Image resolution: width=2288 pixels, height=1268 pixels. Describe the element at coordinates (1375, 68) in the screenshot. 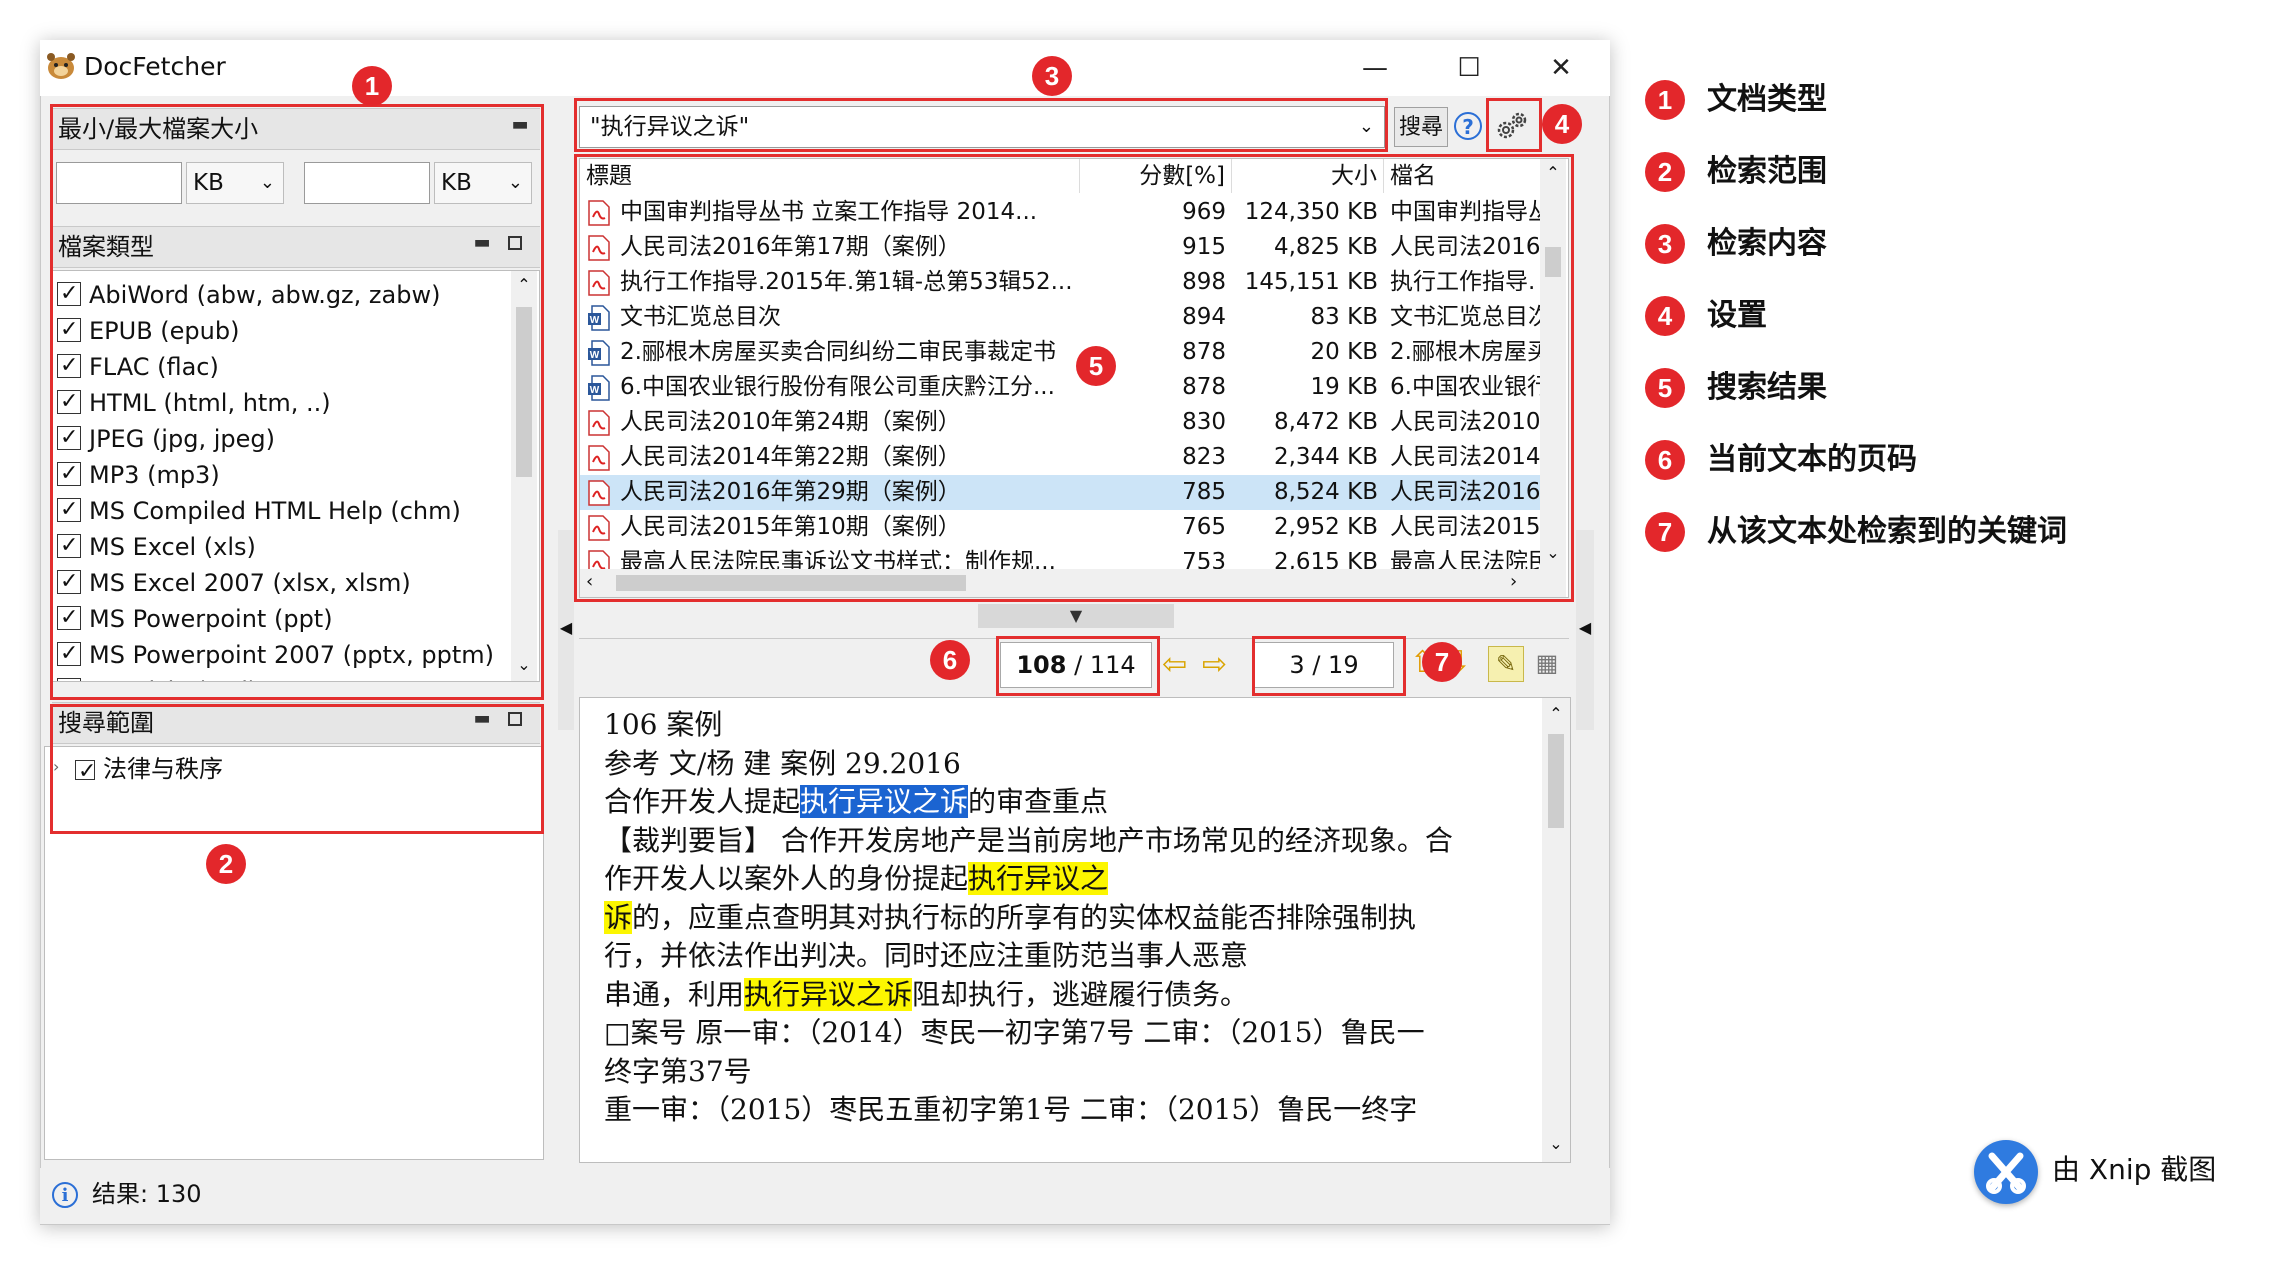

I see `minimize-button: —` at that location.